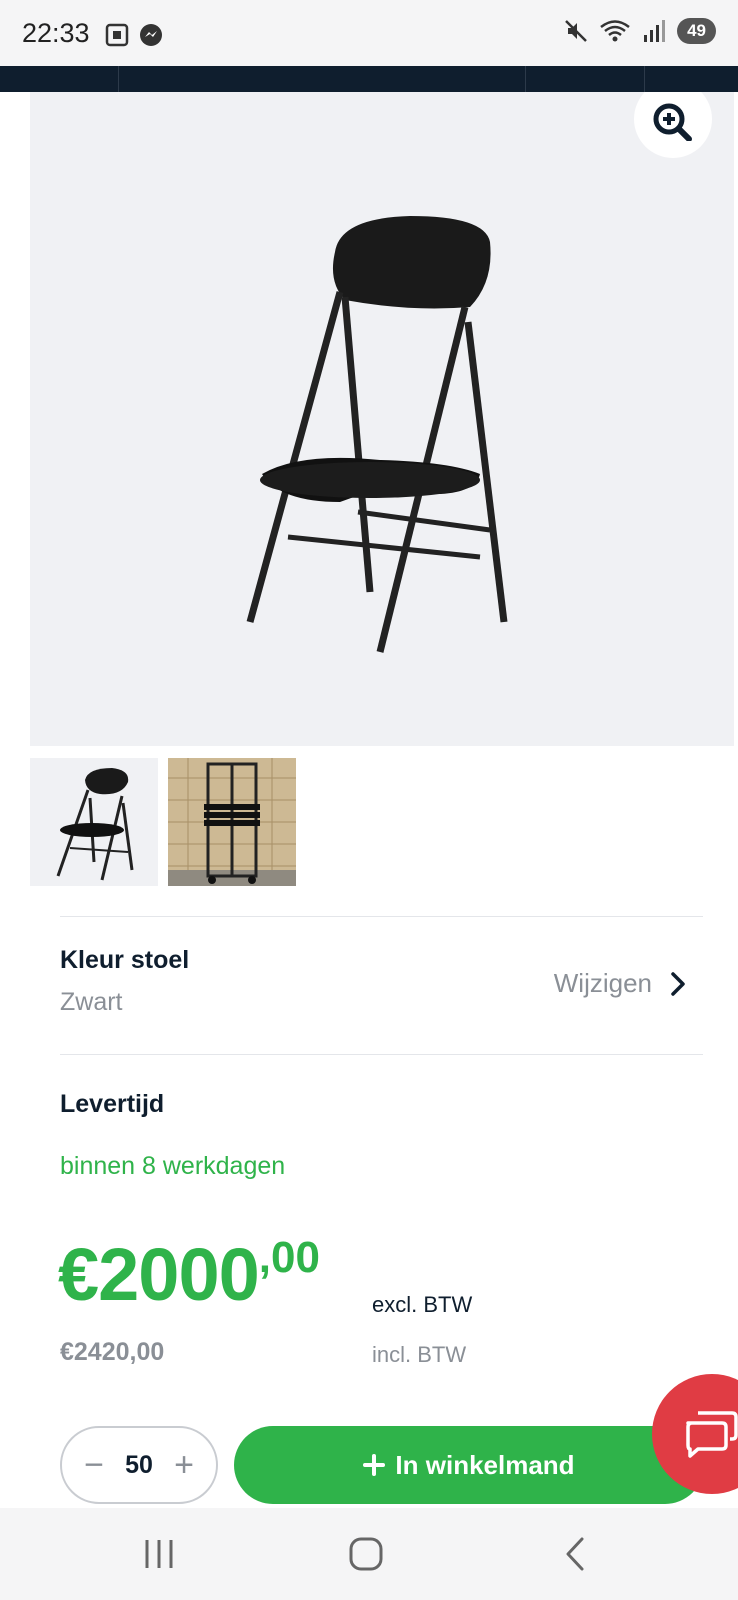 The width and height of the screenshot is (738, 1600). I want to click on add-to-cart-button: In winkelmand, so click(469, 1465).